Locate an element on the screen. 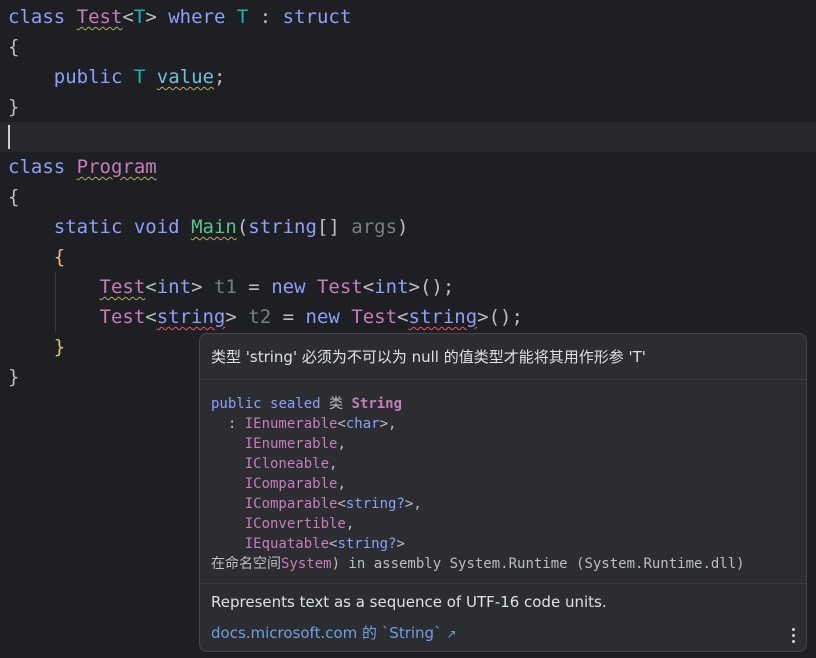 This screenshot has width=816, height=658. keyword-sealed: sealed is located at coordinates (295, 404).